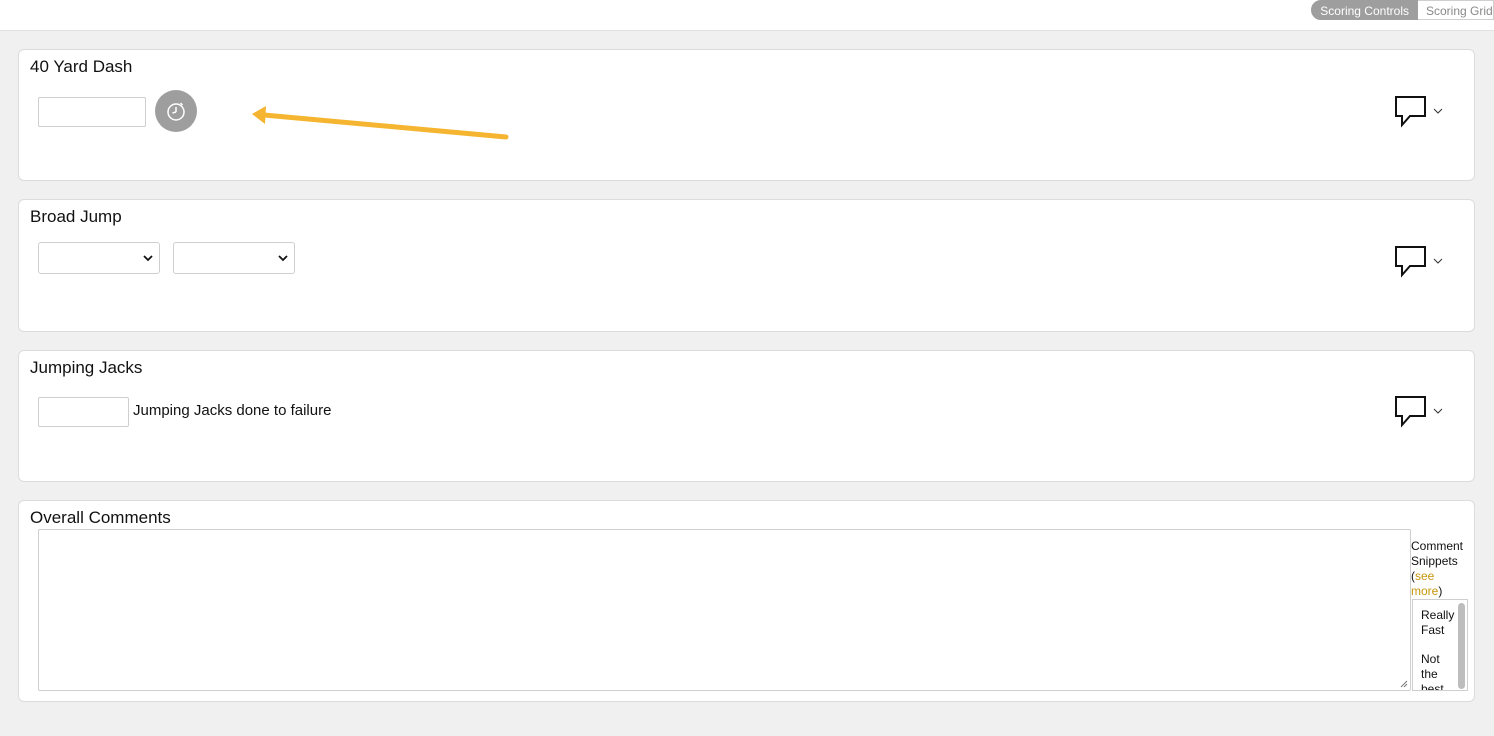  Describe the element at coordinates (92, 112) in the screenshot. I see `time-input` at that location.